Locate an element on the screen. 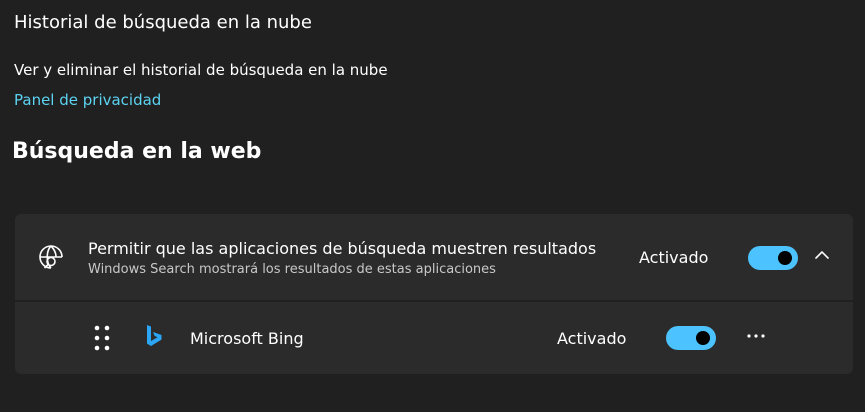 The width and height of the screenshot is (865, 412). more-options-icon is located at coordinates (756, 336).